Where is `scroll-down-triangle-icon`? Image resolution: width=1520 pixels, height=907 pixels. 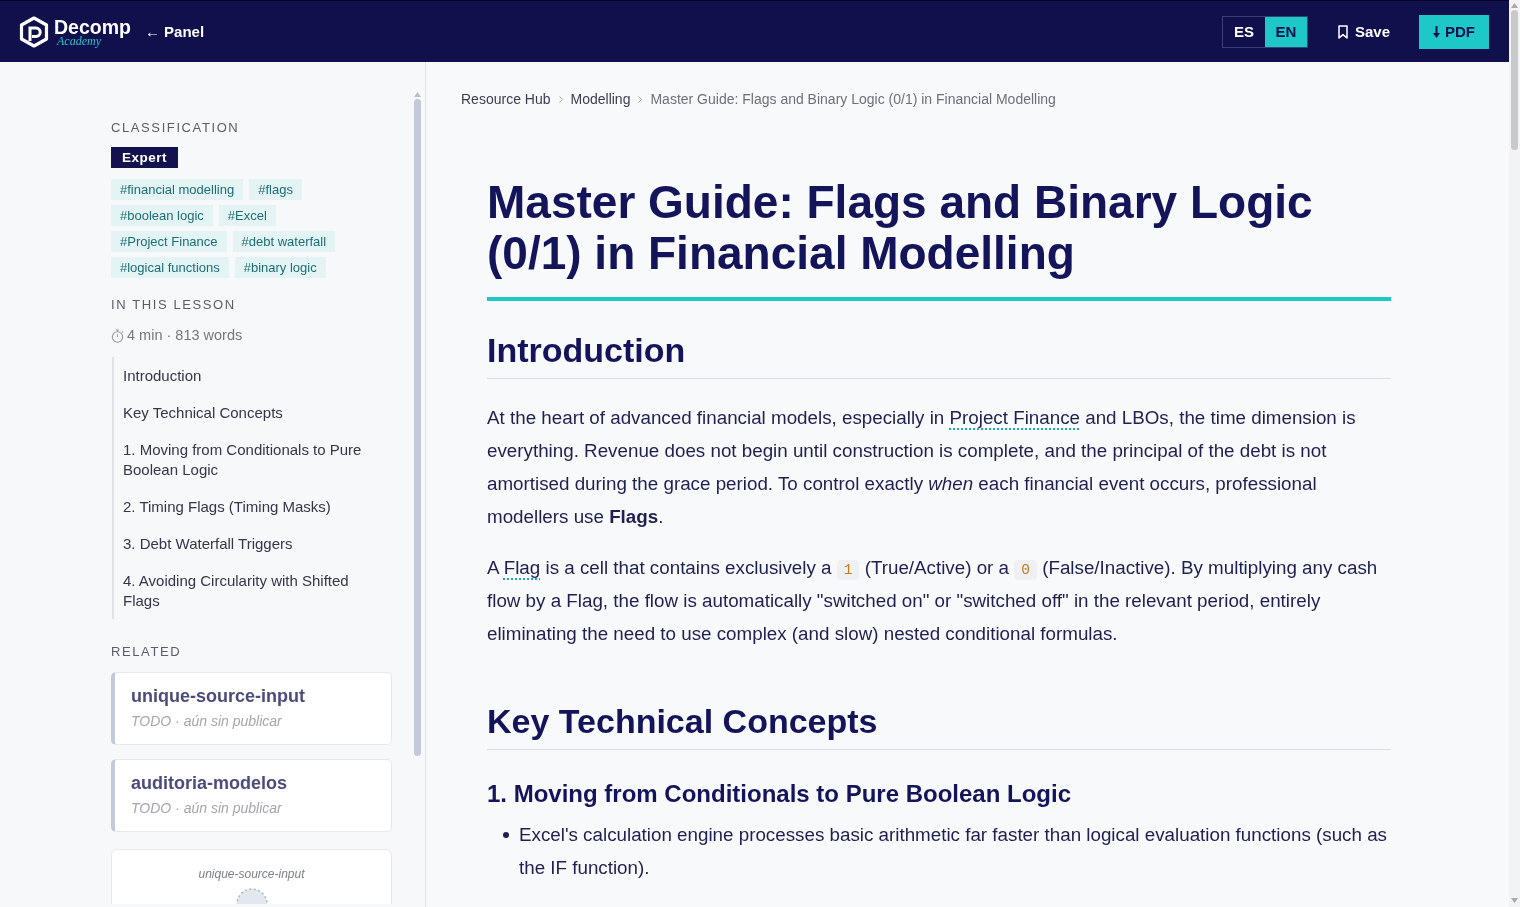 scroll-down-triangle-icon is located at coordinates (1514, 900).